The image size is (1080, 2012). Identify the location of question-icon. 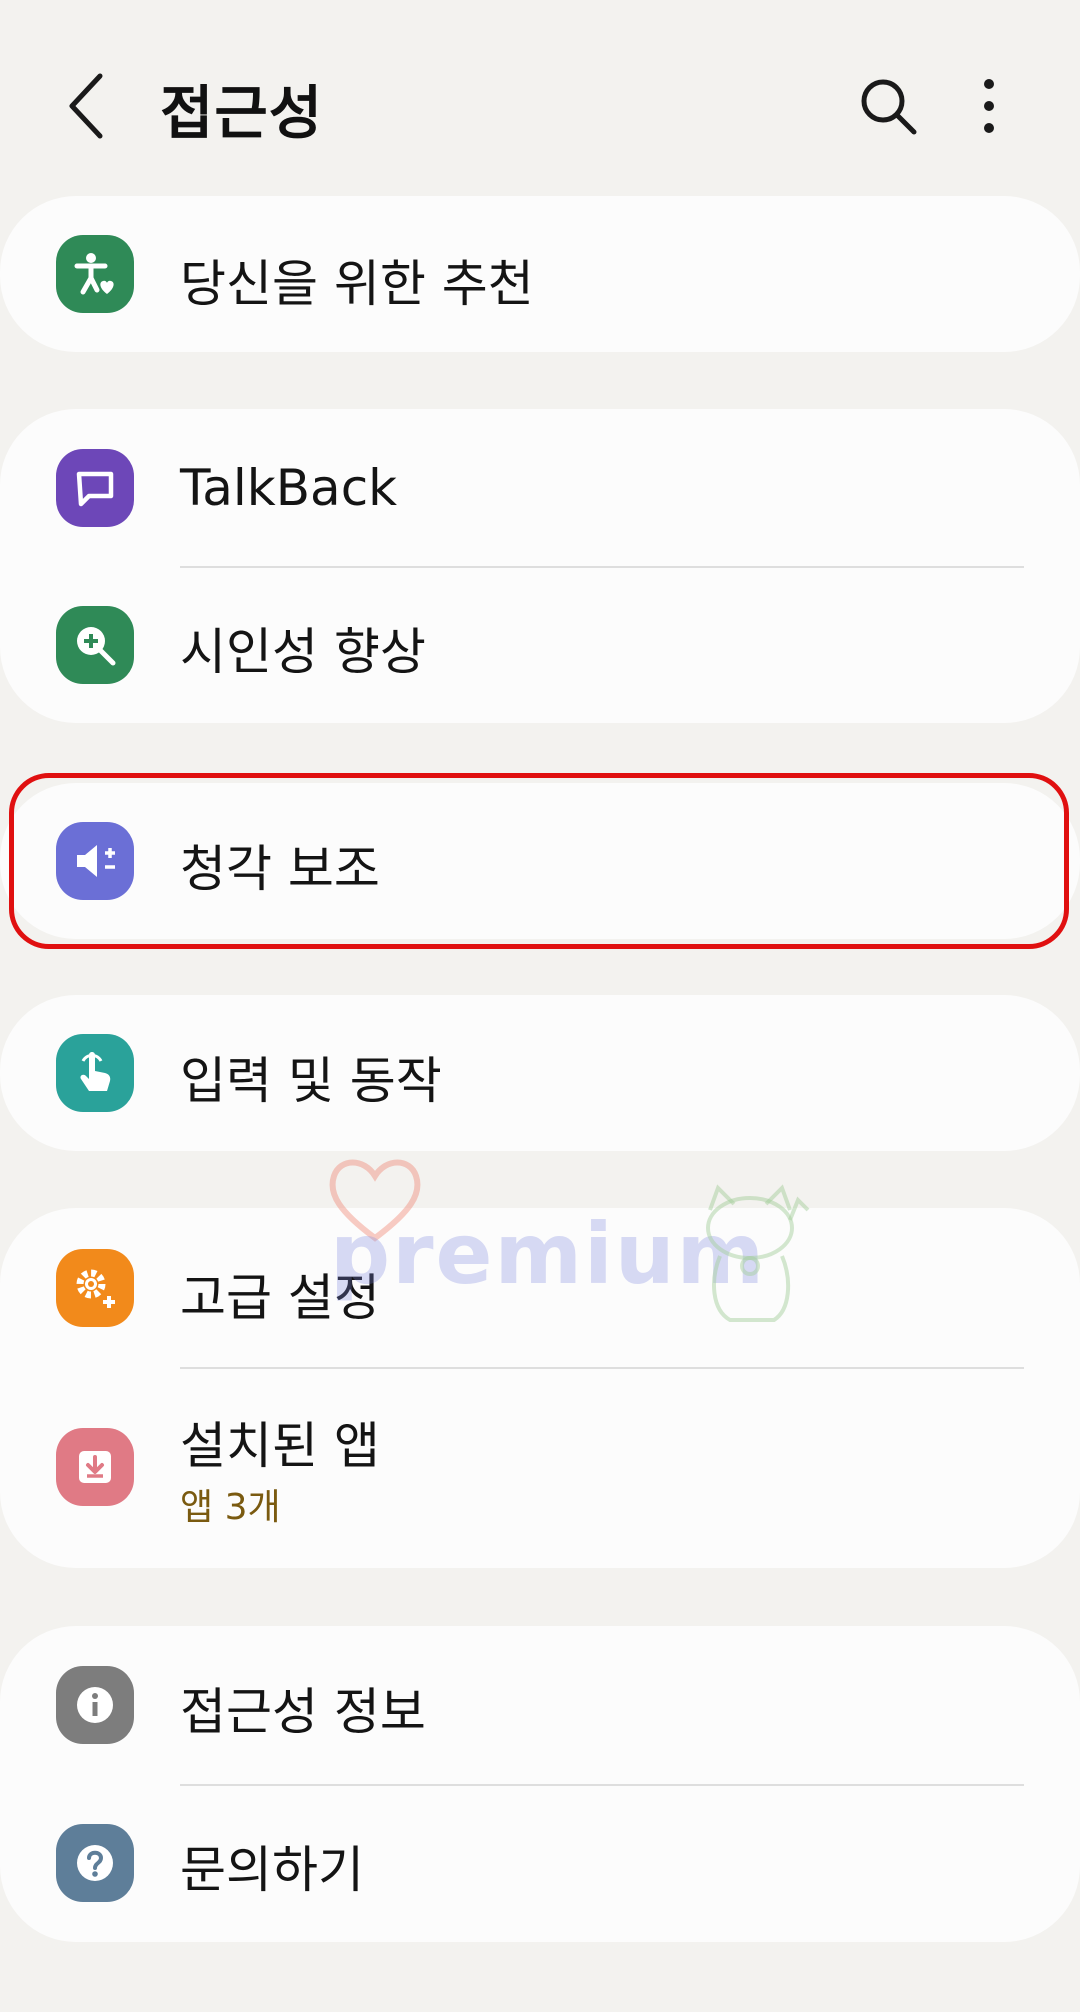
(95, 1863).